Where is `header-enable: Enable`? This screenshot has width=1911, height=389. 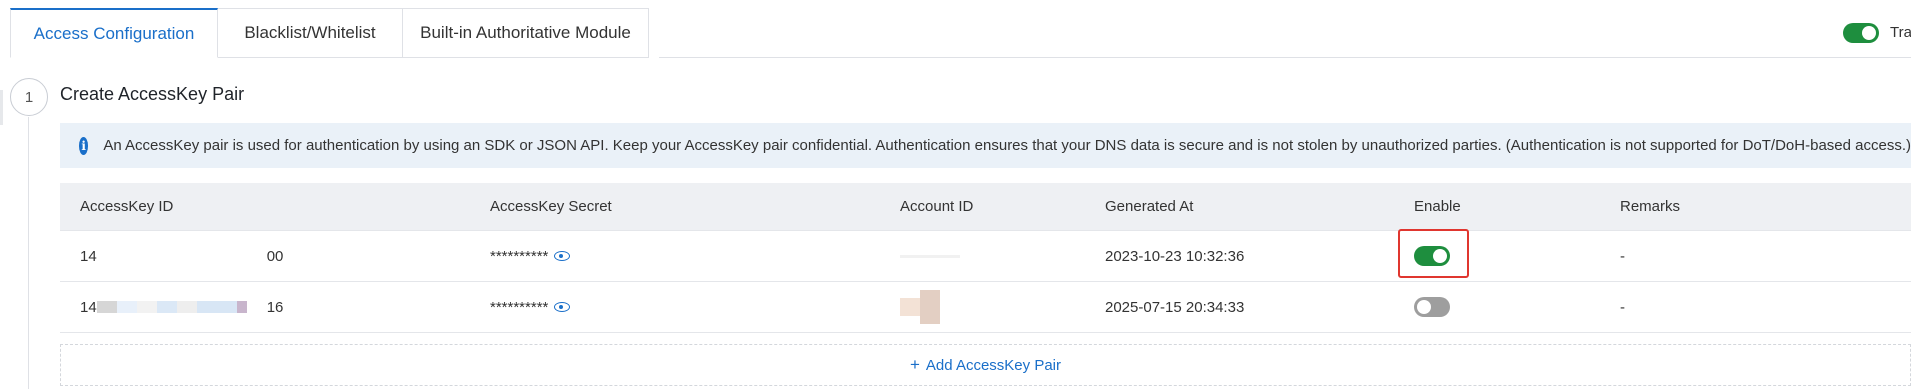 header-enable: Enable is located at coordinates (1437, 206).